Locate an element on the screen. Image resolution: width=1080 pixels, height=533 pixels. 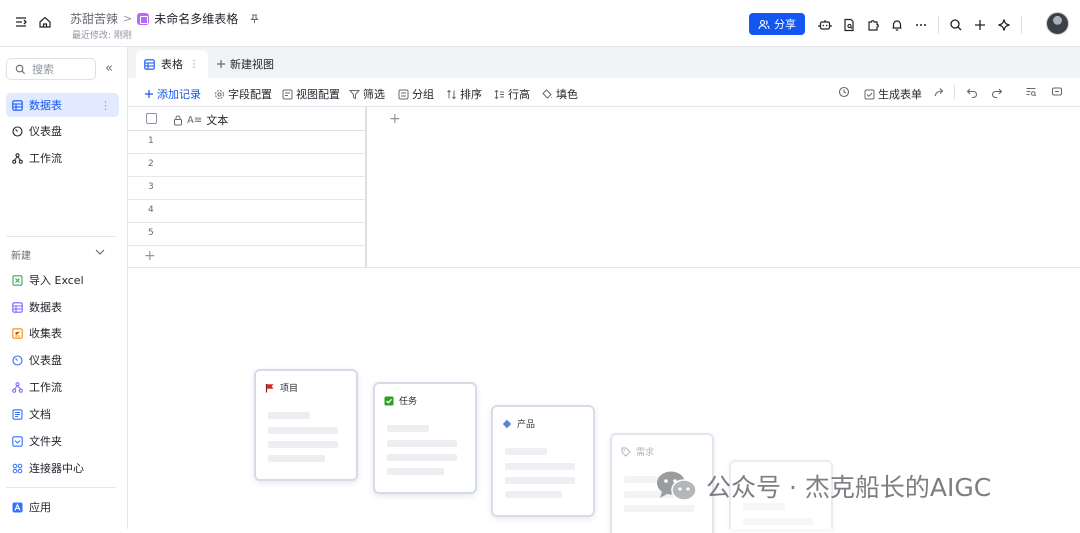
sidebar-item-workflow: 工作流 is located at coordinates (62, 158).